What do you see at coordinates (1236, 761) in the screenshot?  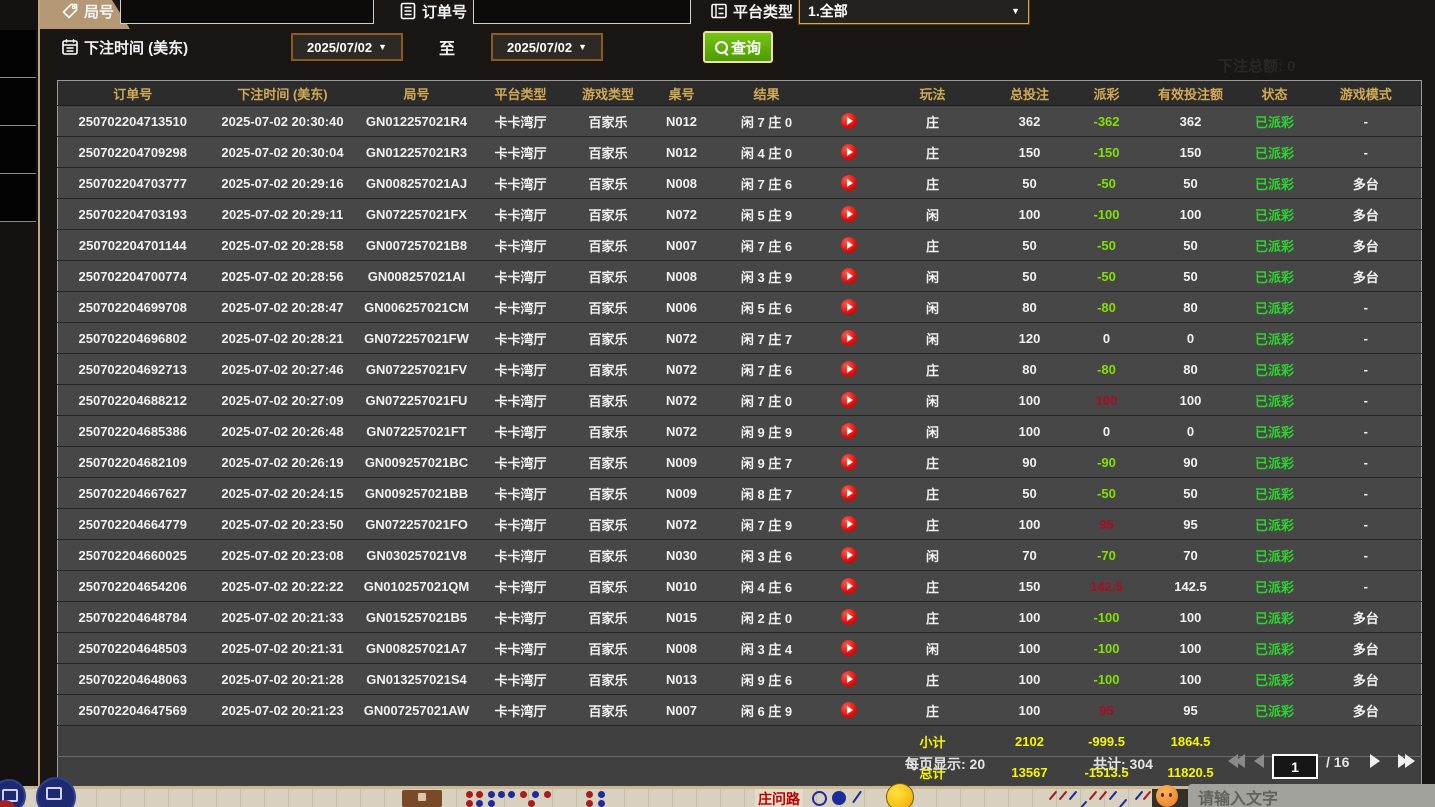 I see `first-page-button` at bounding box center [1236, 761].